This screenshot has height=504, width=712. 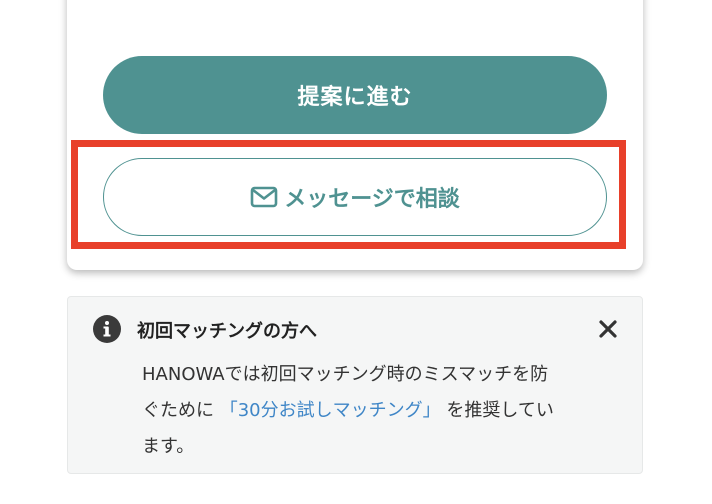 I want to click on proceed-to-proposal-button: 提案に進む, so click(x=355, y=95).